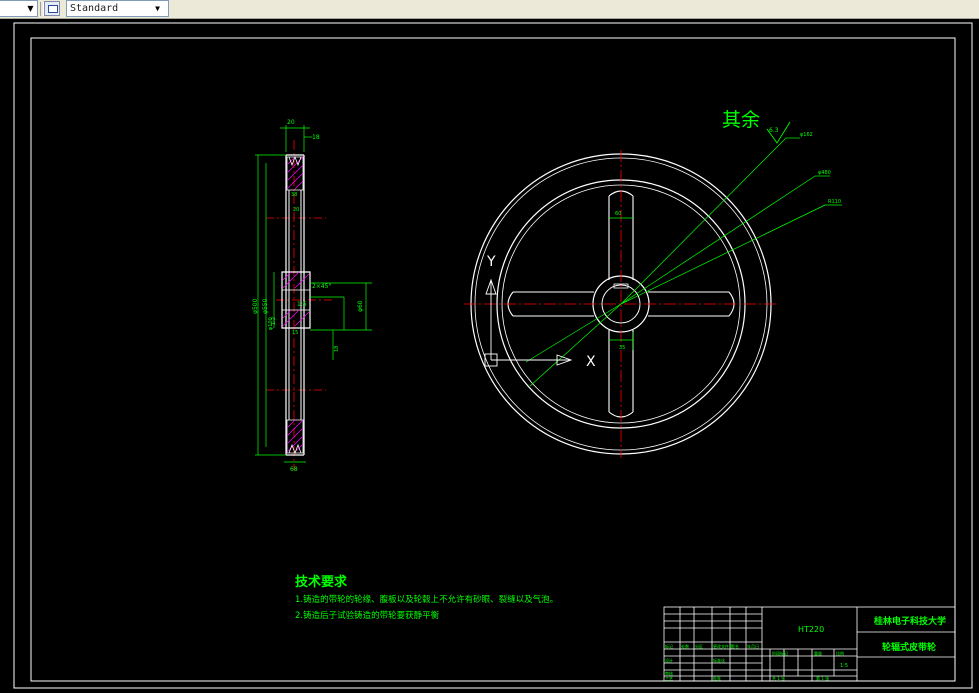 The width and height of the screenshot is (979, 693). Describe the element at coordinates (255, 306) in the screenshot. I see `dim-diameter-1: φ500` at that location.